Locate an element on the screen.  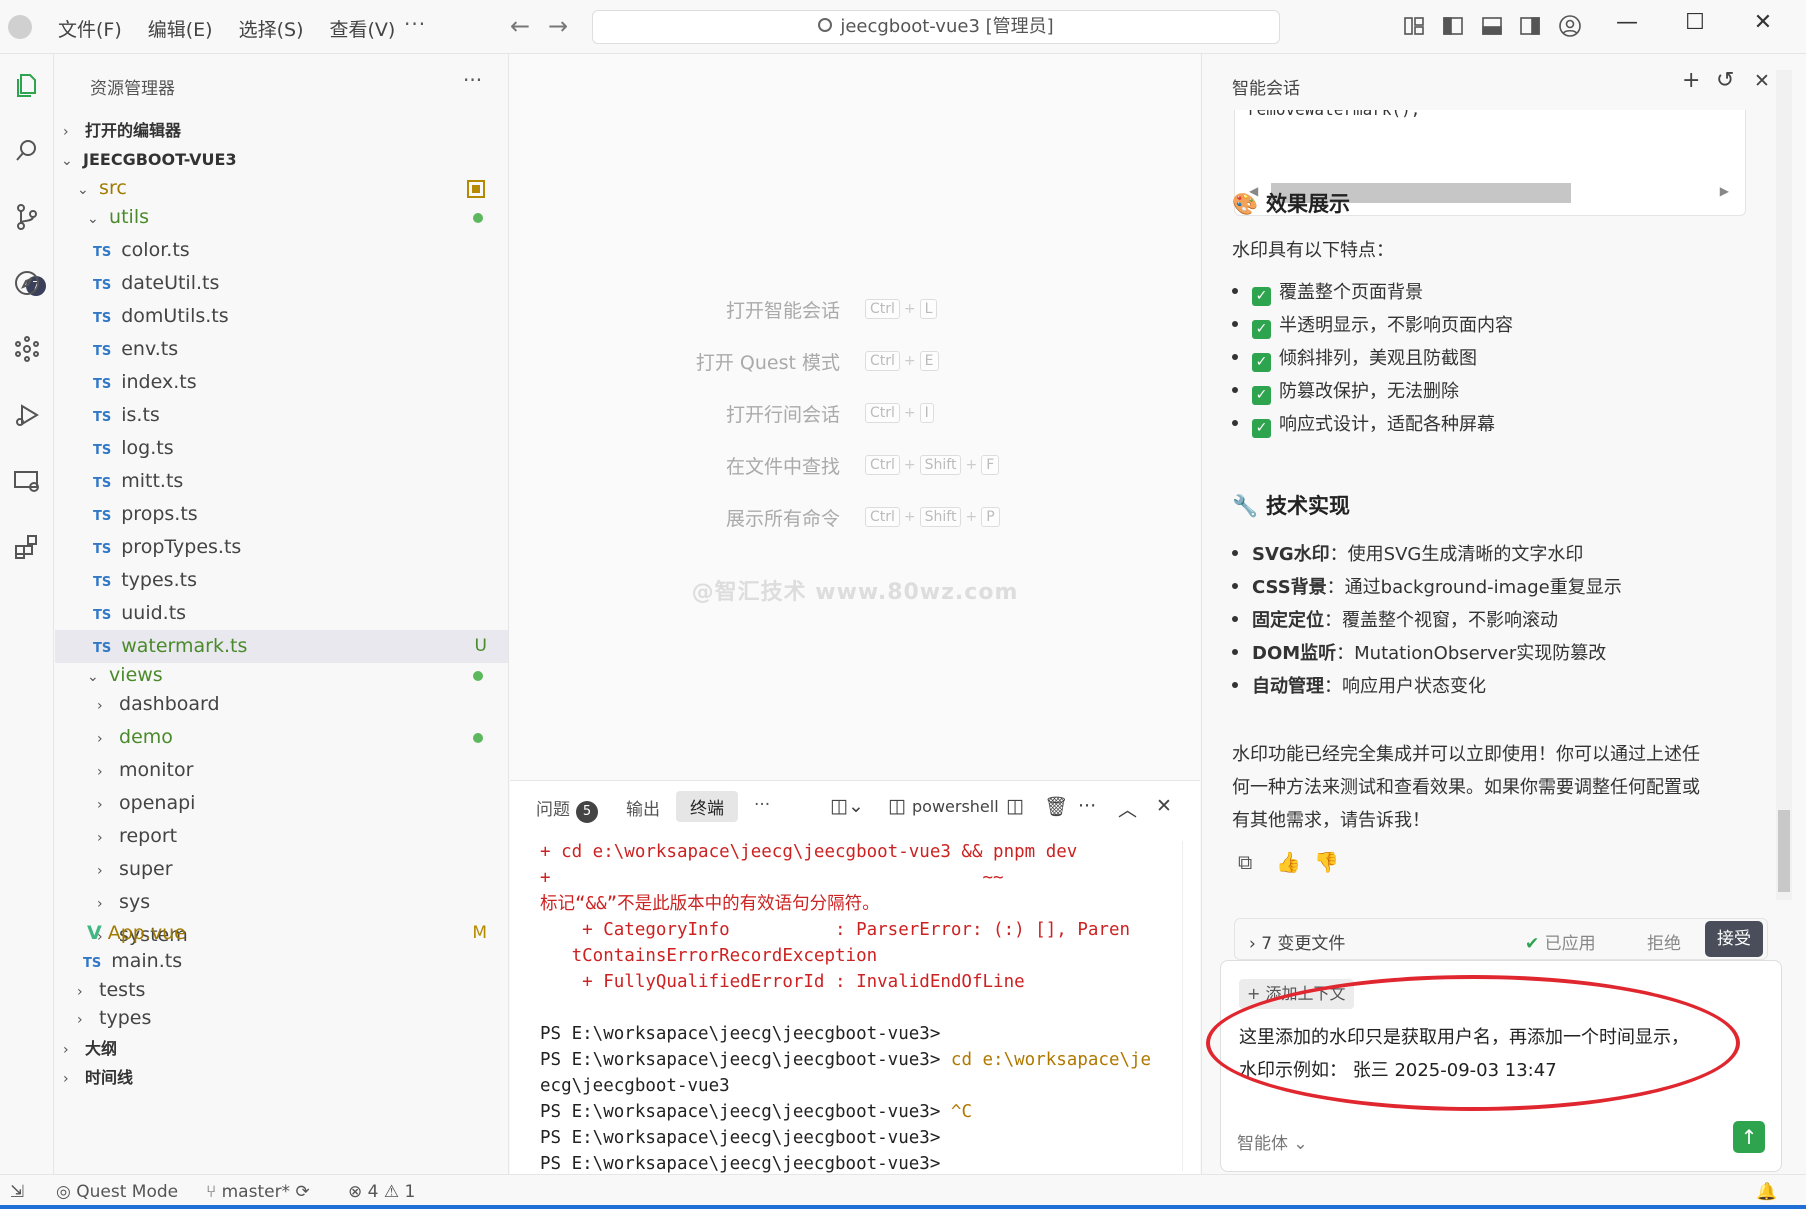
quest-mode-item: ◎ Quest Mode is located at coordinates (117, 1192).